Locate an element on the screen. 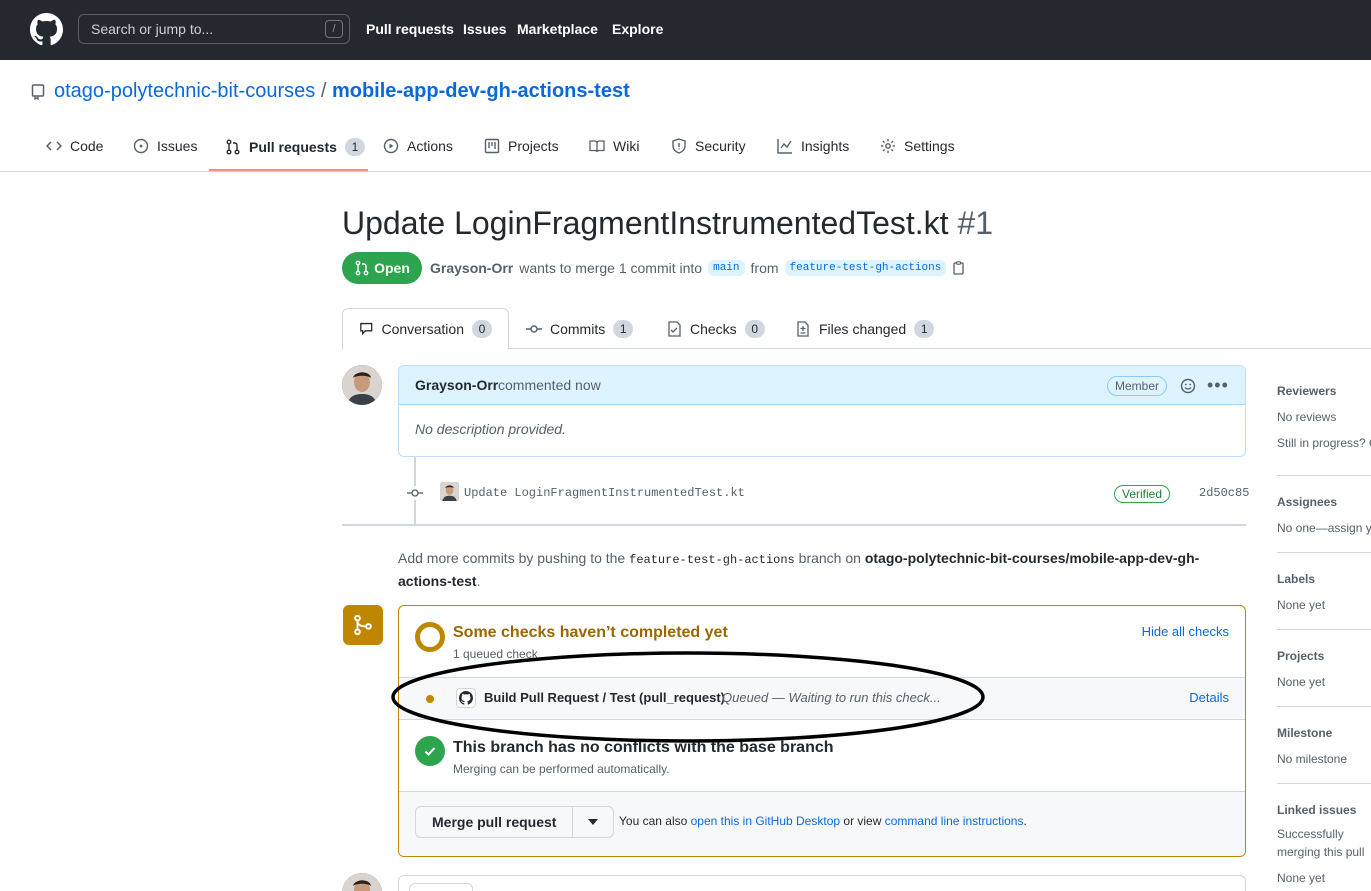  linked-issues-none: None yet is located at coordinates (1301, 878).